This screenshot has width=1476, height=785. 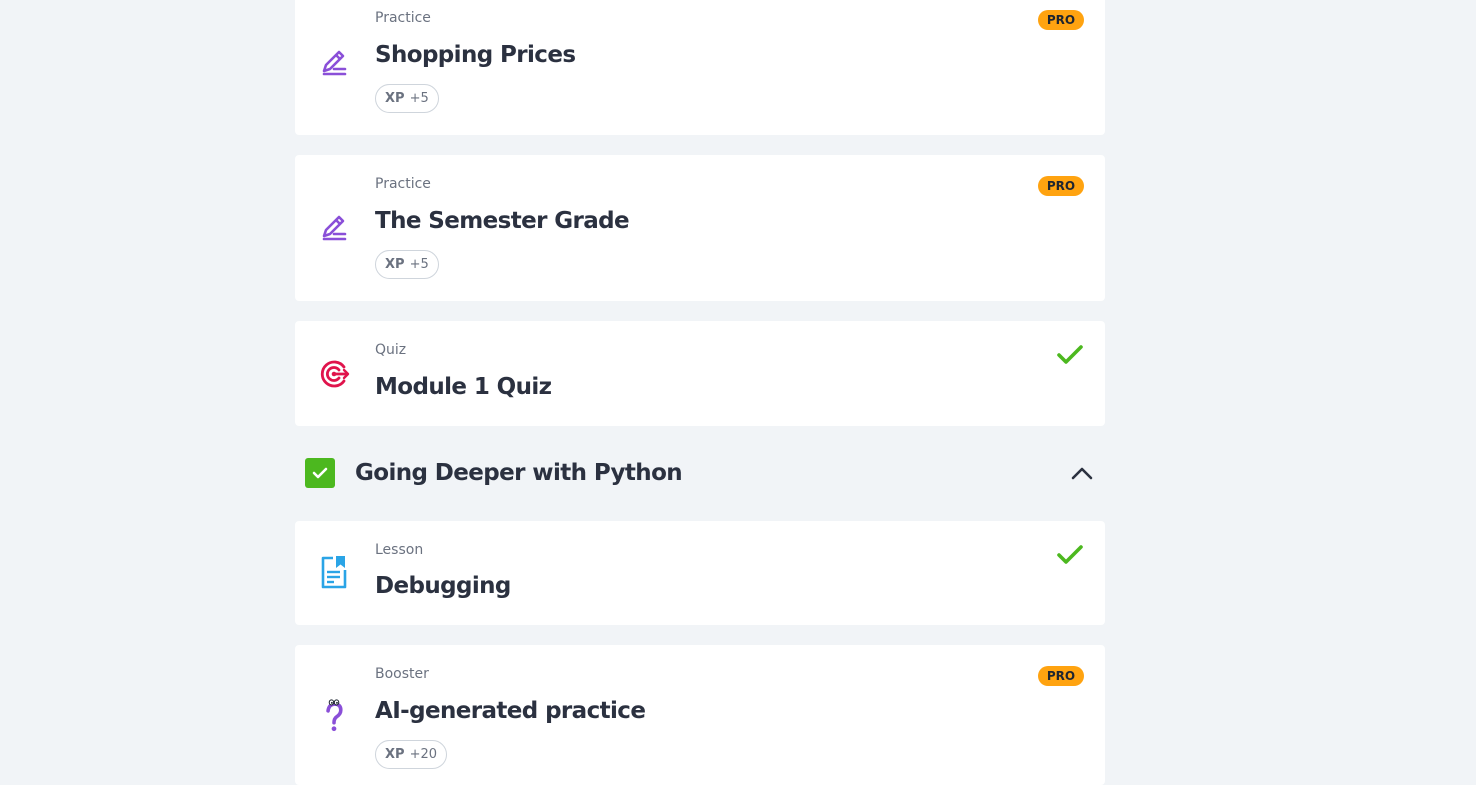 I want to click on module-section-header: Going Deeper with Python, so click(x=705, y=473).